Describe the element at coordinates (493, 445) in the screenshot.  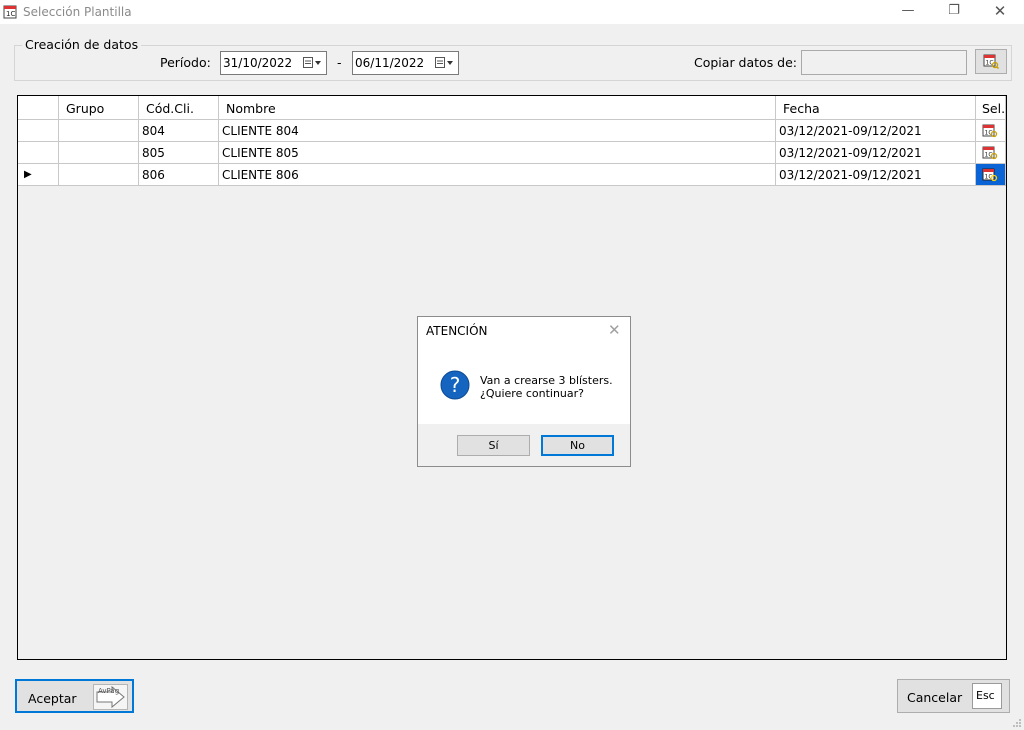
I see `yes-button: Sí` at that location.